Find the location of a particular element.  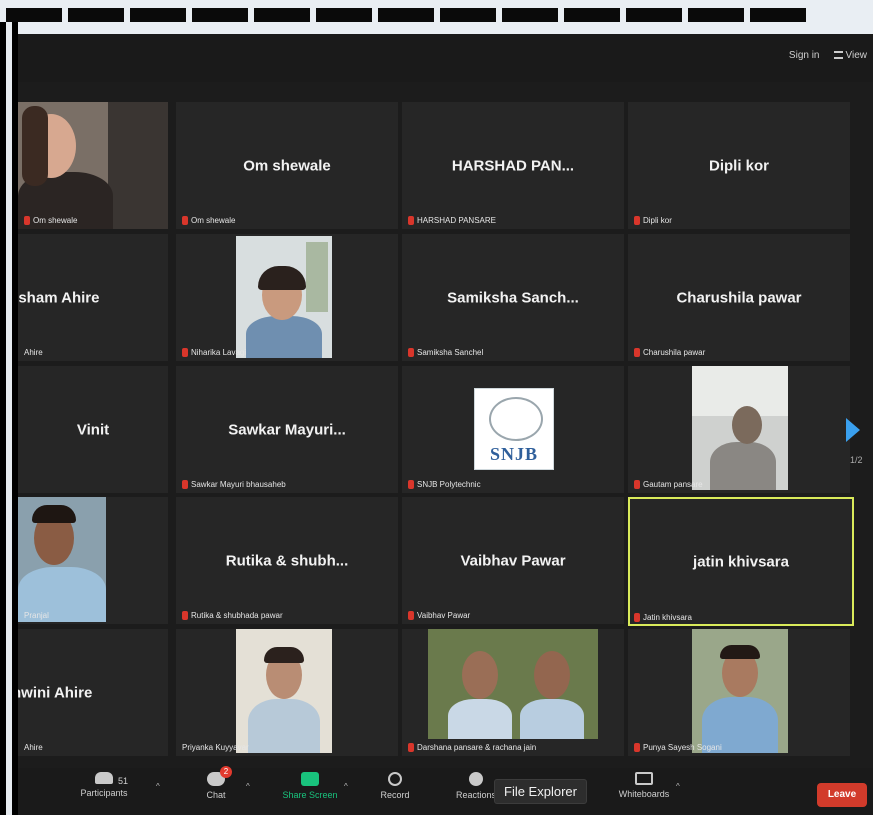

video-tile: Samiksha Sanch... Samiksha Sanchel is located at coordinates (513, 297).